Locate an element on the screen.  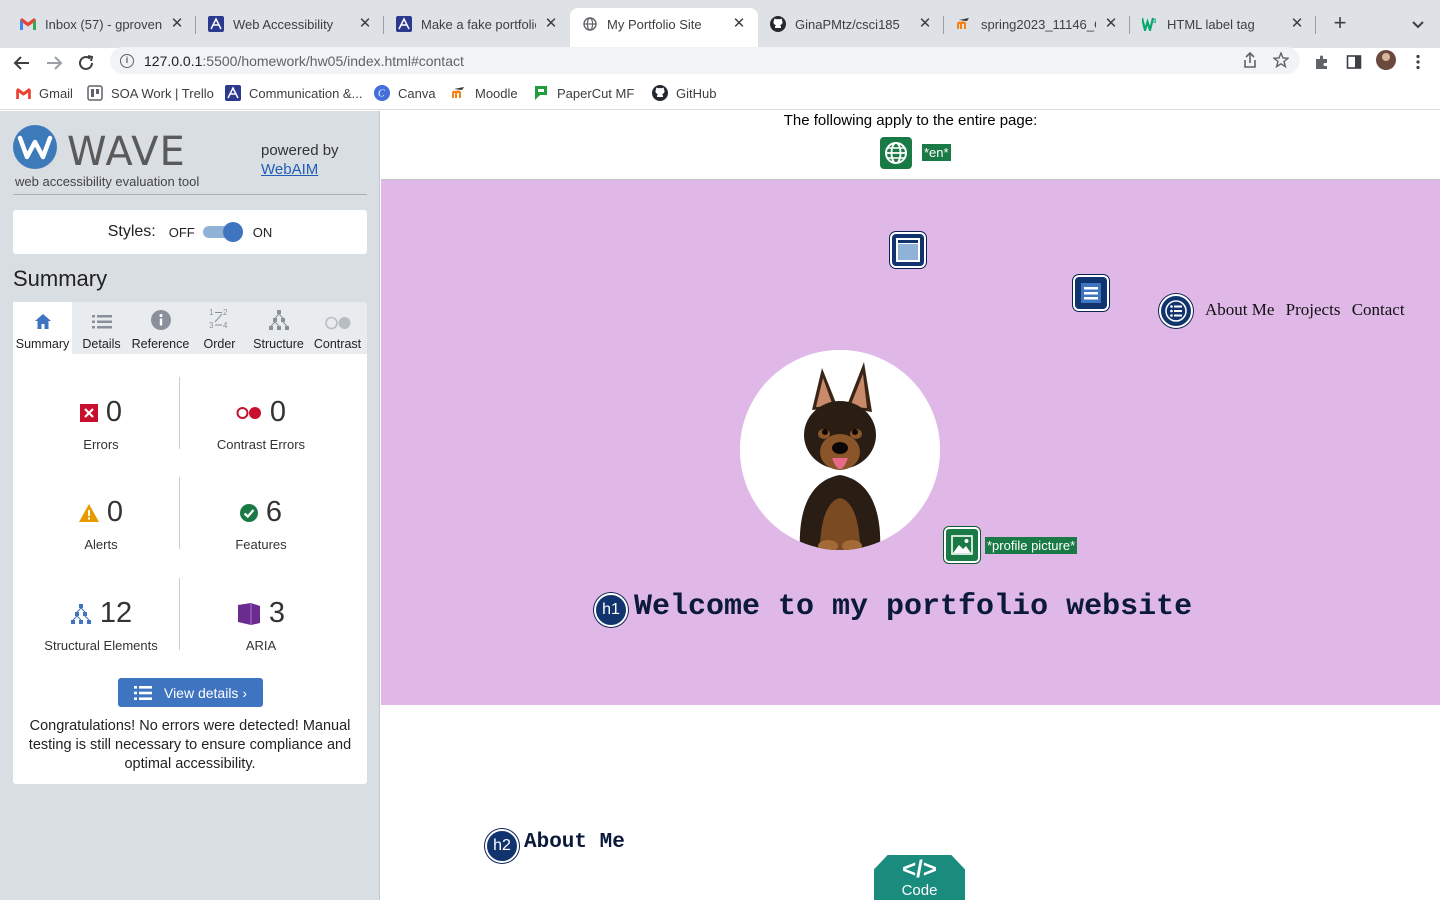
tab-title: My Portfolio Site is located at coordinates (654, 24).